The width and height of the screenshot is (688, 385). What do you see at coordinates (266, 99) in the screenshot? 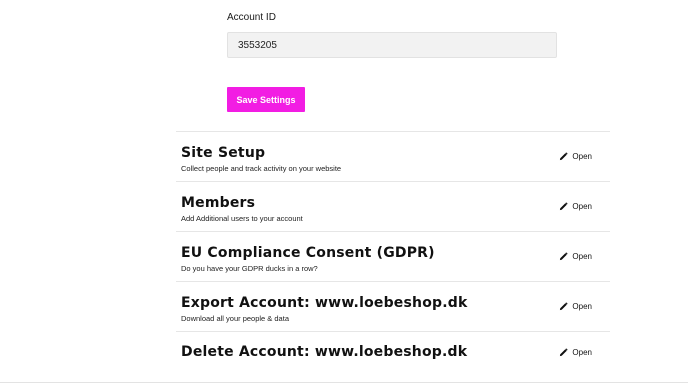
I see `save-settings-button: Save Settings` at bounding box center [266, 99].